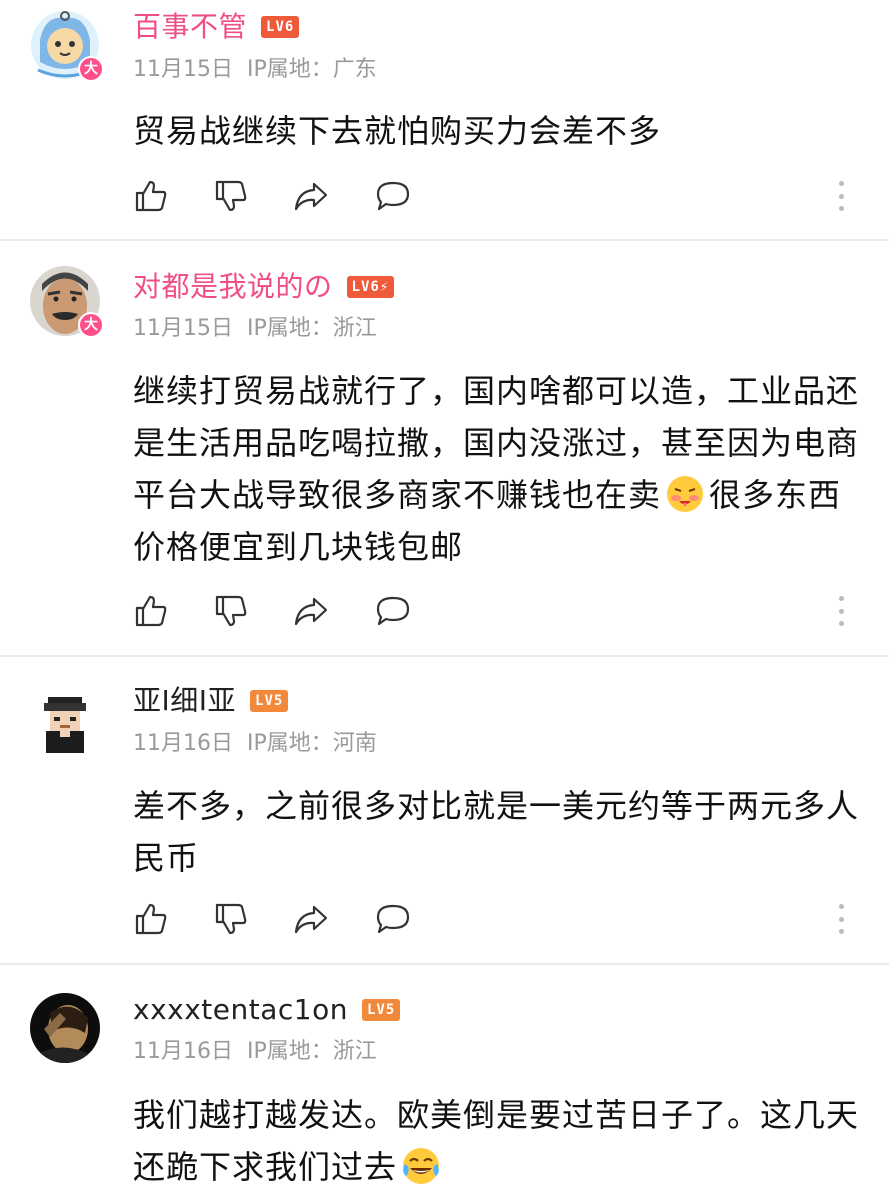 The image size is (889, 1200). I want to click on comment-text-part: 我们越打越发达。欧美倒是要过苦日子了。这几天还跪下求我们过去, so click(496, 1141).